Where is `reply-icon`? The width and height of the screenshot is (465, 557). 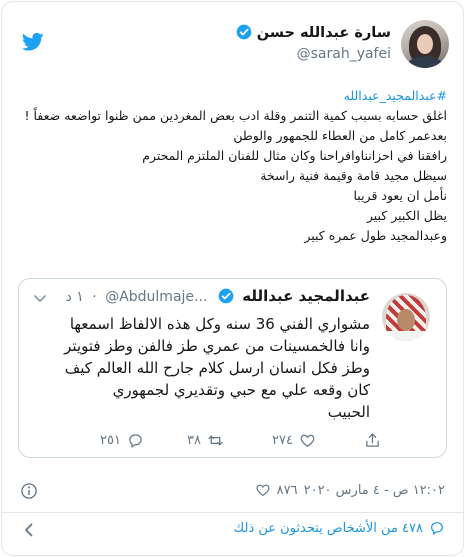 reply-icon is located at coordinates (135, 440).